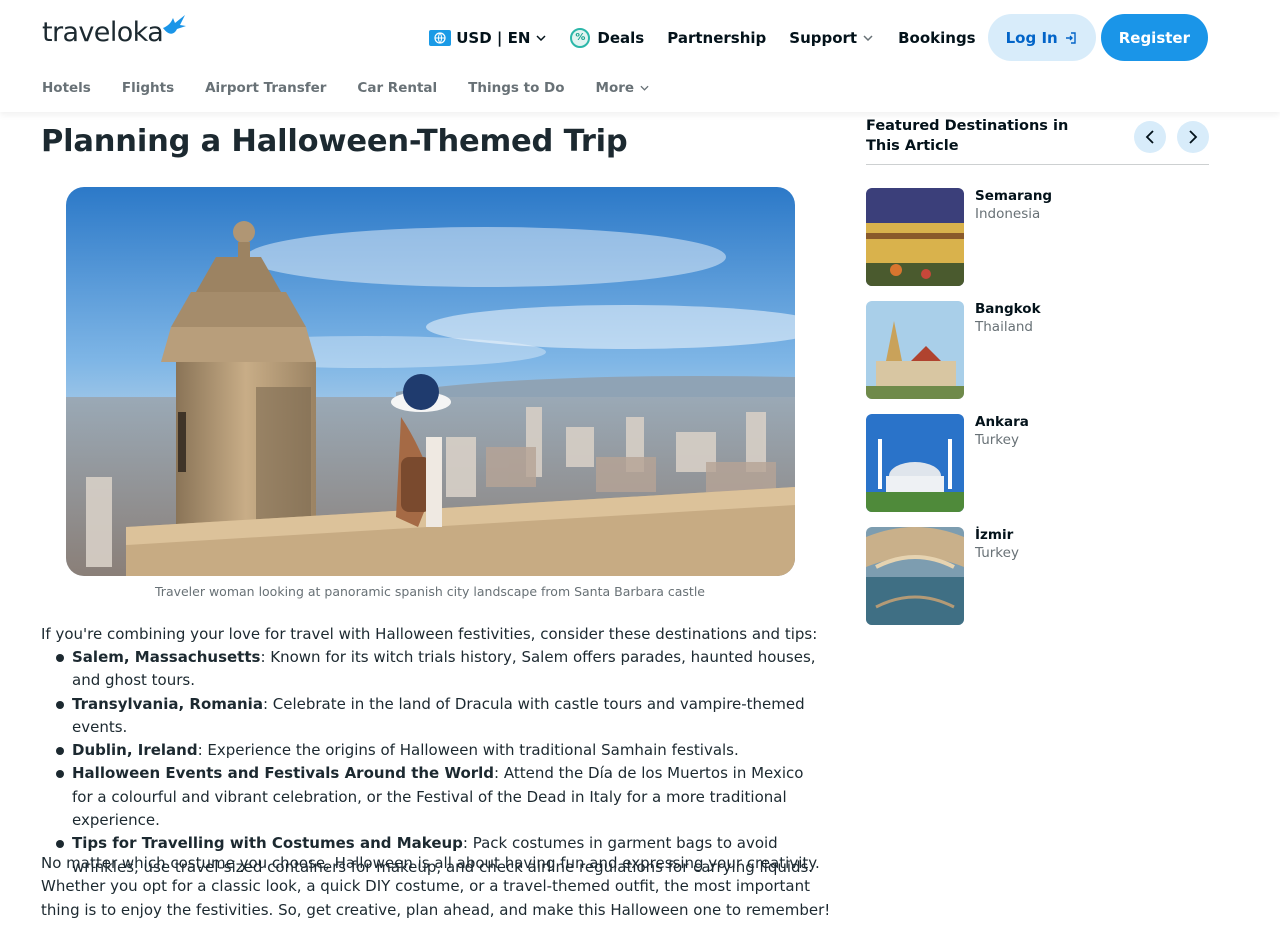 The image size is (1280, 930). I want to click on destination-card-bangkok: Bangkok Thailand, so click(1037, 350).